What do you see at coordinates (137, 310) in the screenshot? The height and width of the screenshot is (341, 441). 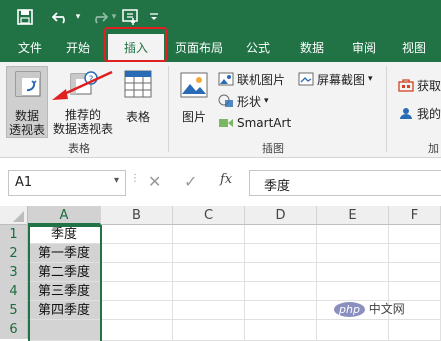 I see `cell-b5` at bounding box center [137, 310].